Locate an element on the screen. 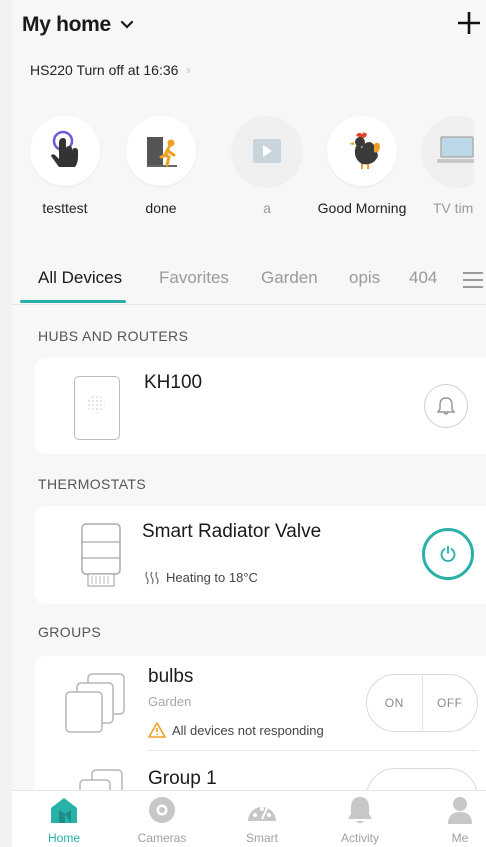  tab-all-devices: All Devices is located at coordinates (80, 278).